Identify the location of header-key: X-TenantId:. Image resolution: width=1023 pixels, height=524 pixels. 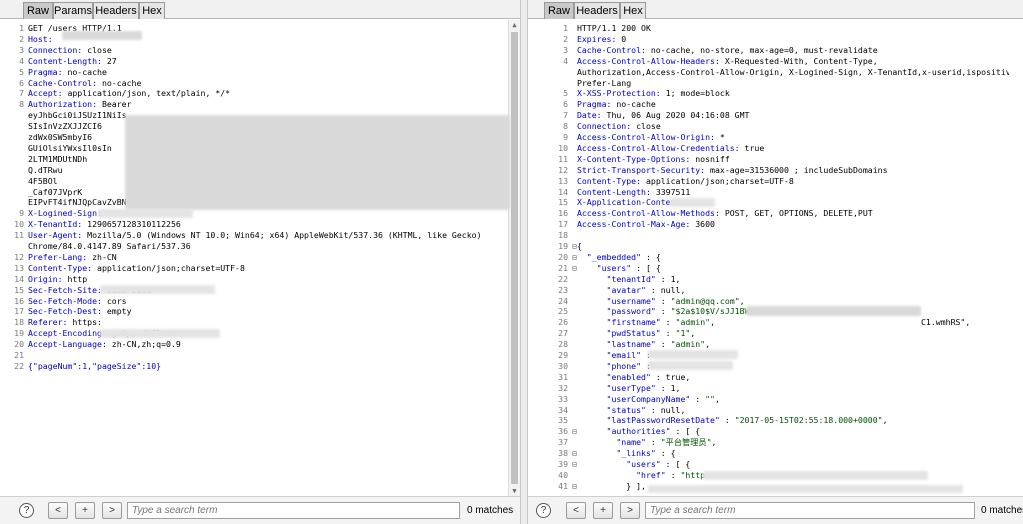
(55, 224).